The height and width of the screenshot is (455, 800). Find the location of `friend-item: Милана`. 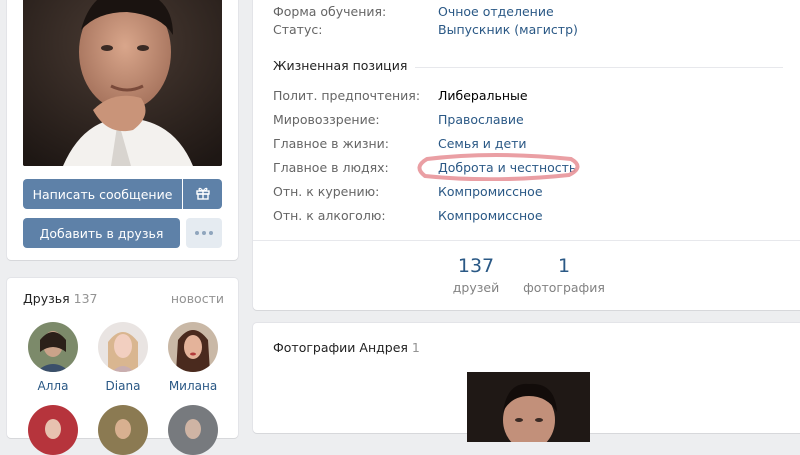

friend-item: Милана is located at coordinates (193, 357).